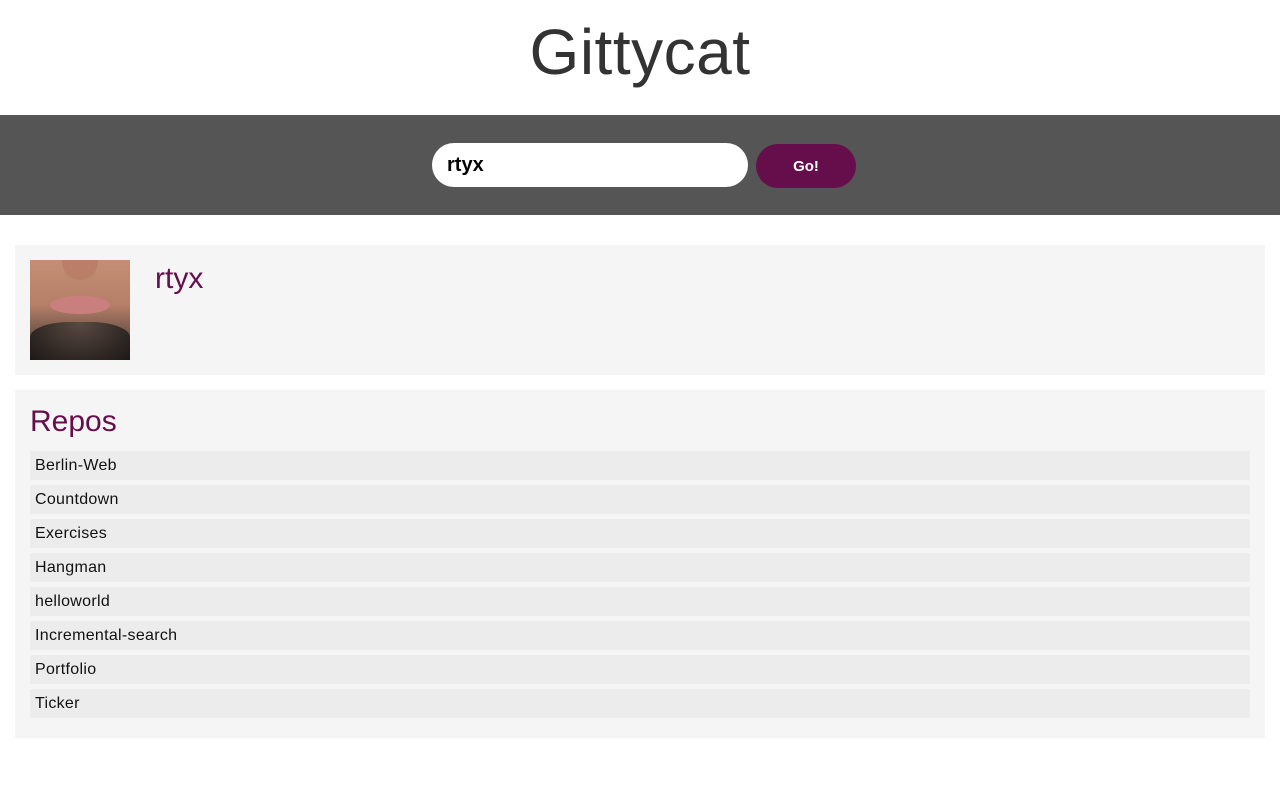 Image resolution: width=1280 pixels, height=800 pixels. What do you see at coordinates (80, 270) in the screenshot?
I see `avatar-nose` at bounding box center [80, 270].